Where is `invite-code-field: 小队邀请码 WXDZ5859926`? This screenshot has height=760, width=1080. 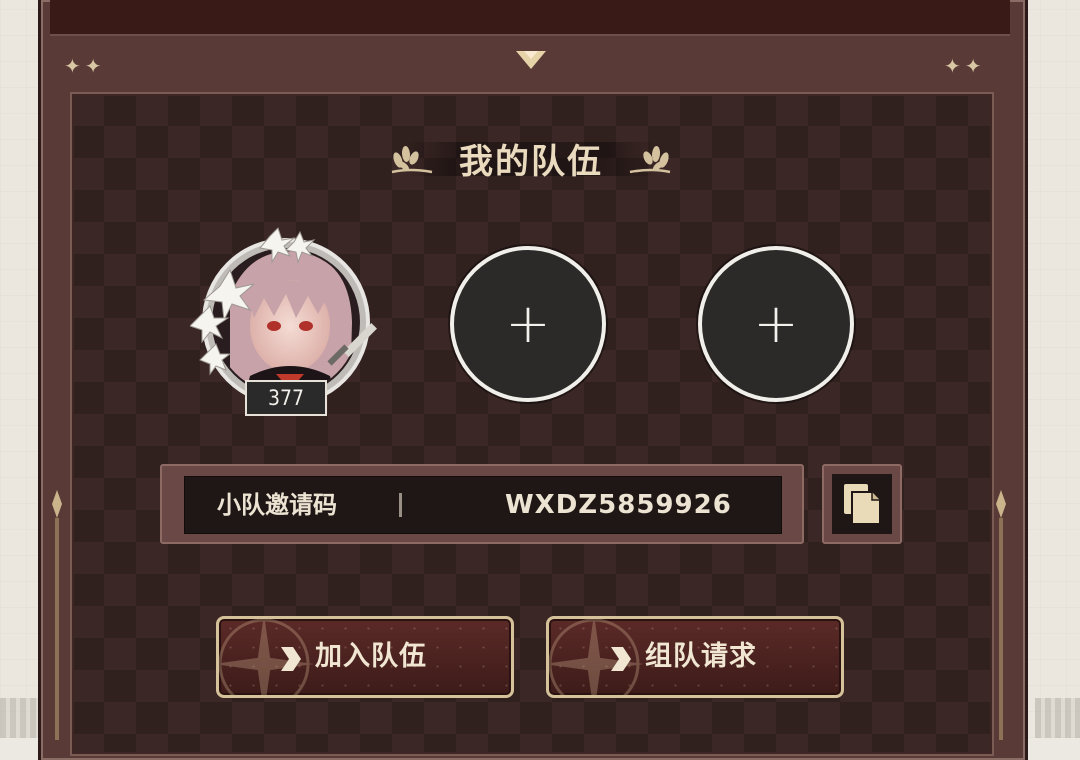
invite-code-field: 小队邀请码 WXDZ5859926 is located at coordinates (483, 505).